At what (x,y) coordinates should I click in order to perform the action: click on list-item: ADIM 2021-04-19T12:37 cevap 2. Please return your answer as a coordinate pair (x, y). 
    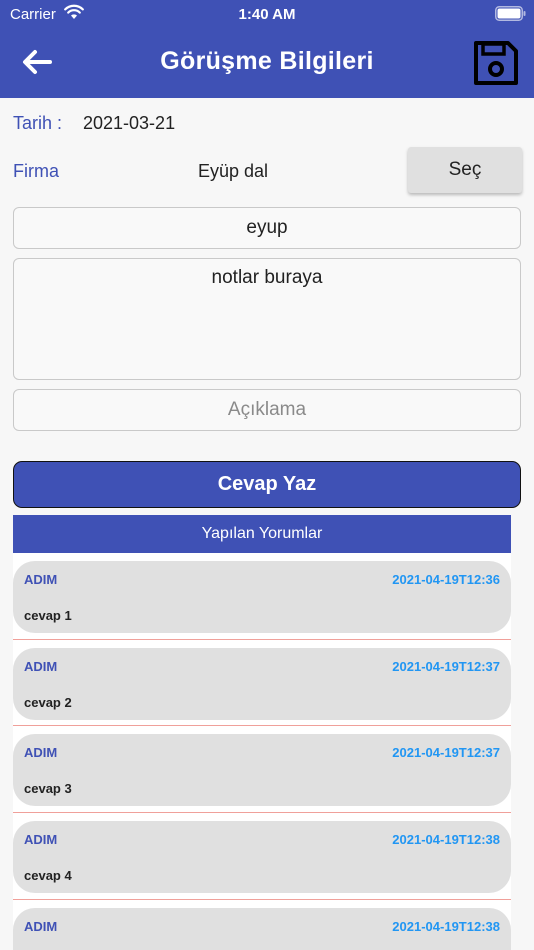
    Looking at the image, I should click on (262, 683).